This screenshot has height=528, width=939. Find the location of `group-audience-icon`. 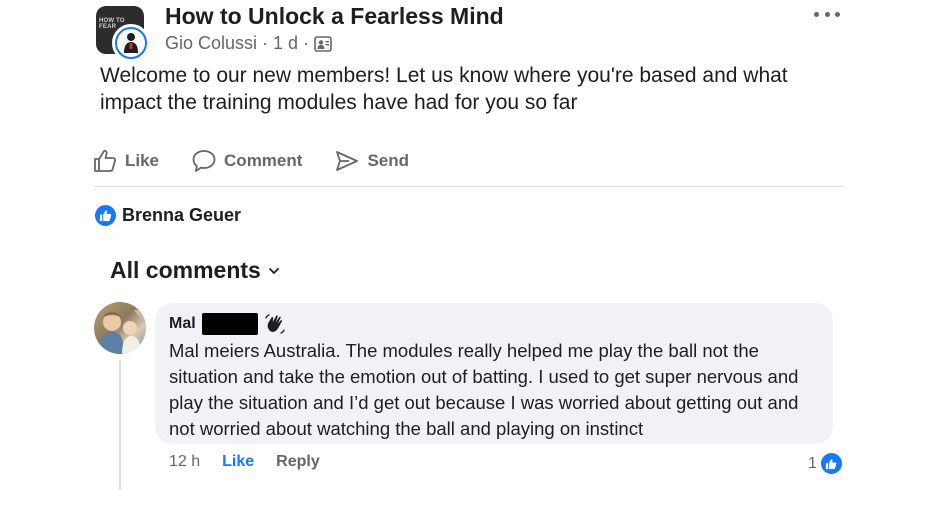

group-audience-icon is located at coordinates (323, 43).